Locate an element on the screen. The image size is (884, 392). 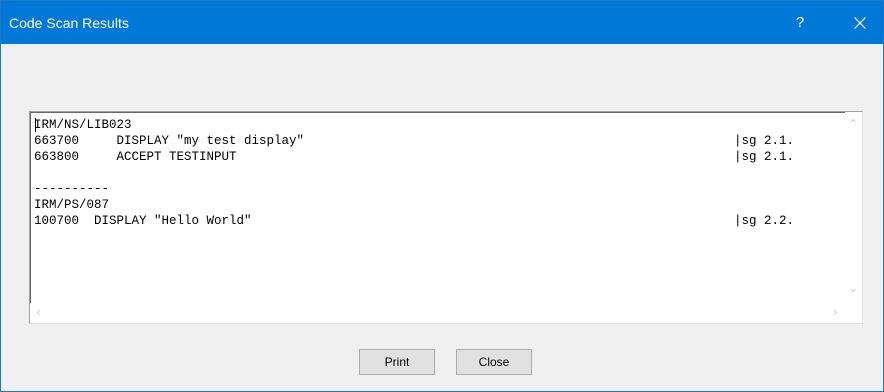
help-button: ? is located at coordinates (800, 22).